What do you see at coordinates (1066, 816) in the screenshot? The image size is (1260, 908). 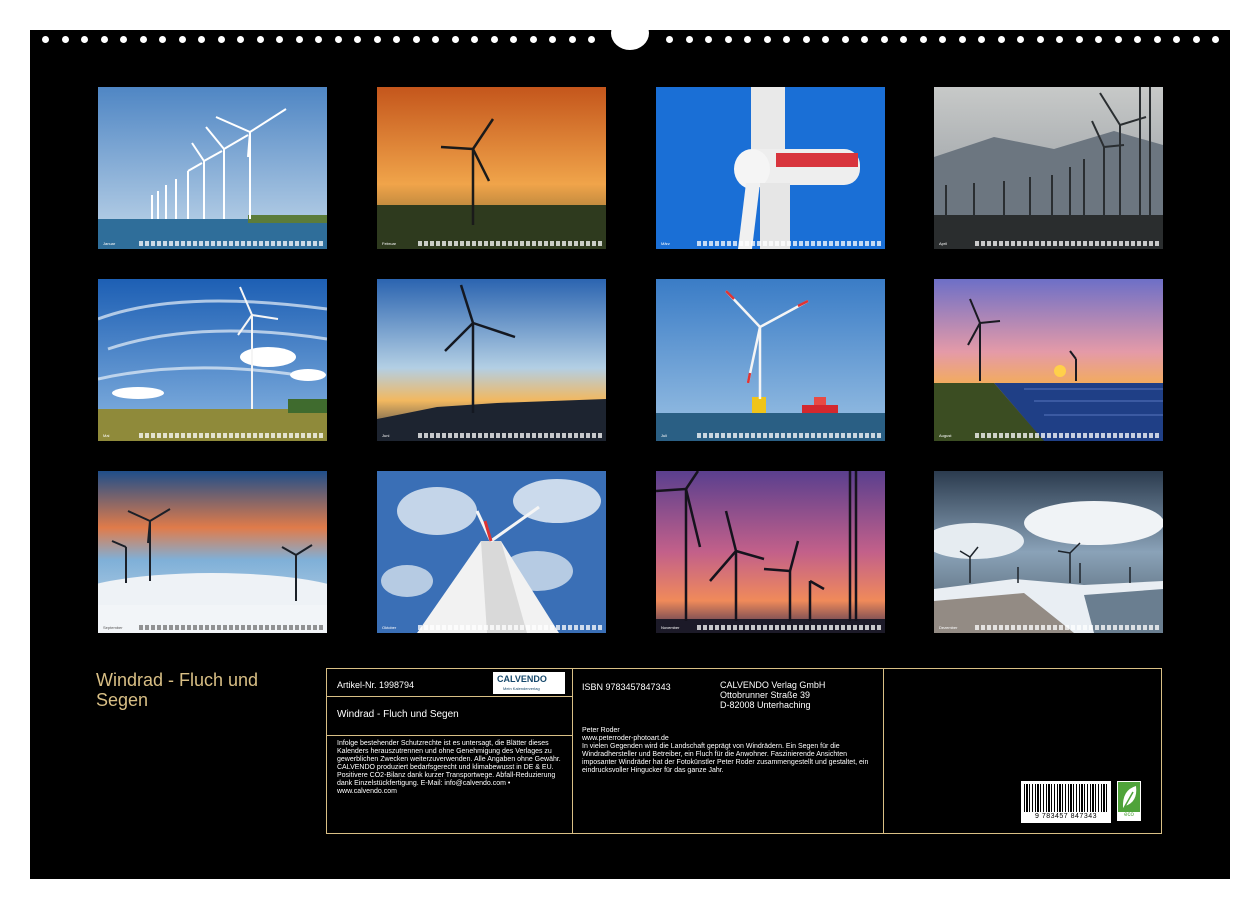 I see `barcode-number: 9 783457 847343` at bounding box center [1066, 816].